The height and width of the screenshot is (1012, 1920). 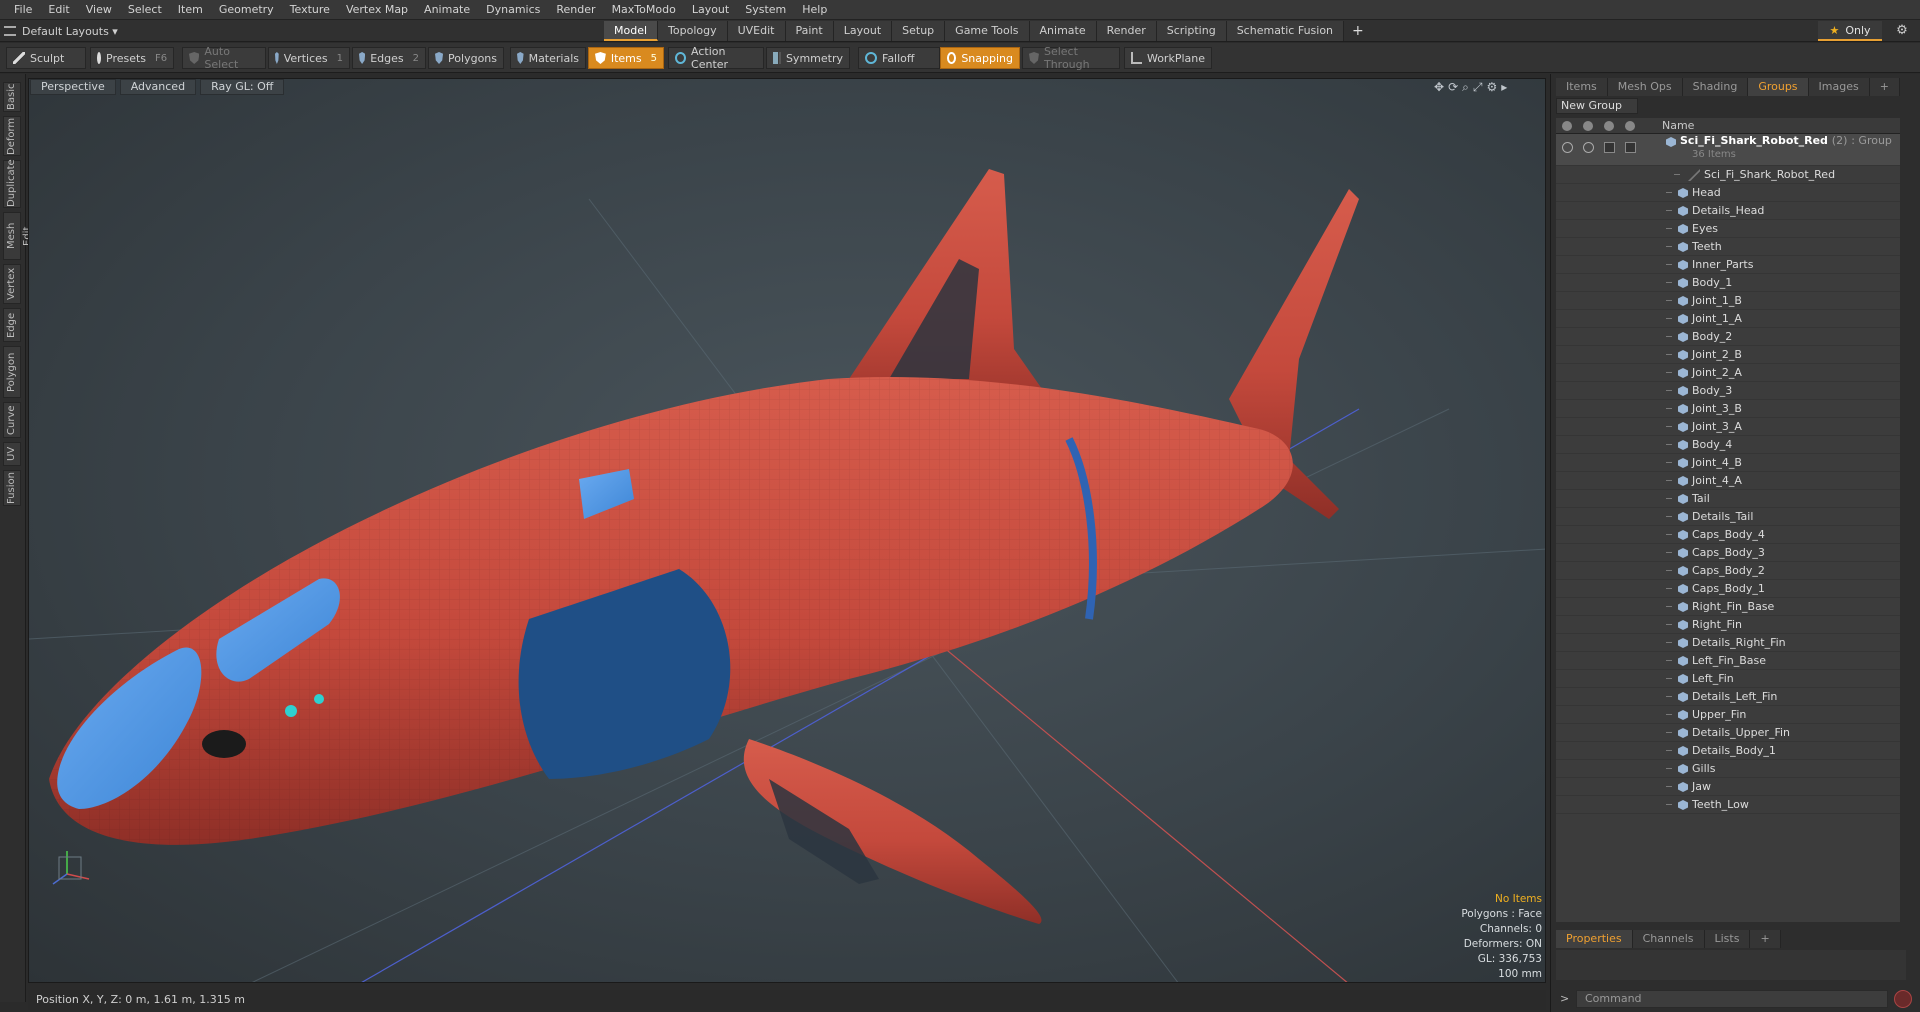 I want to click on menu-dynamics: Dynamics, so click(x=513, y=10).